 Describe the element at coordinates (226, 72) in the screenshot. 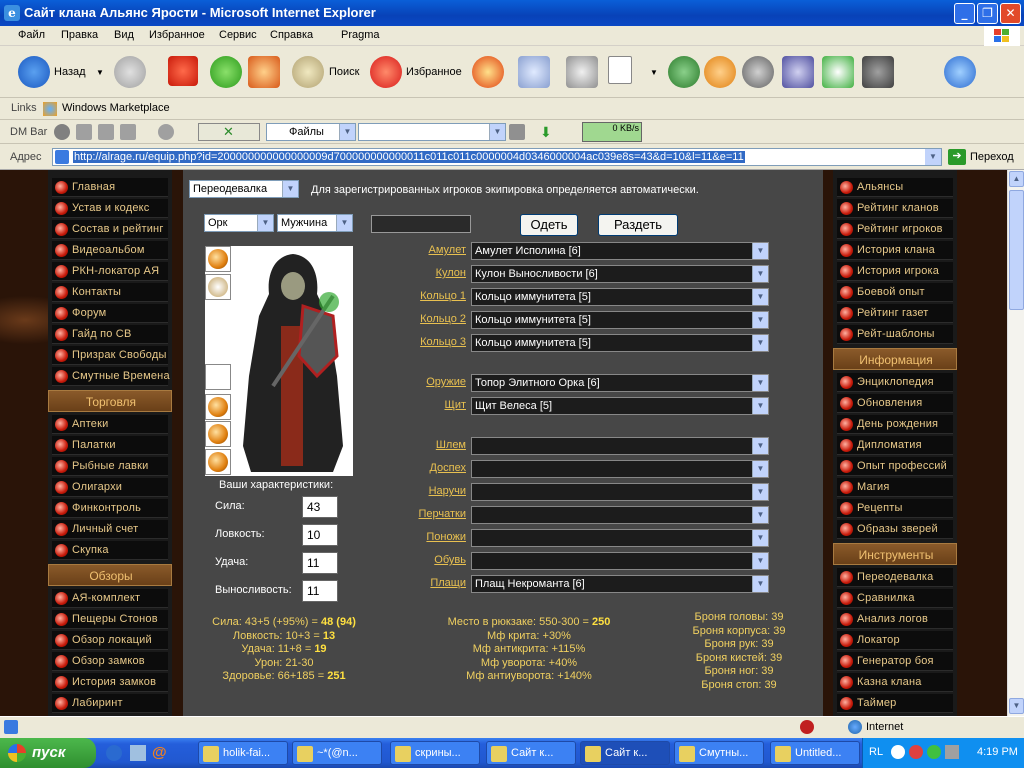

I see `refresh-icon` at that location.